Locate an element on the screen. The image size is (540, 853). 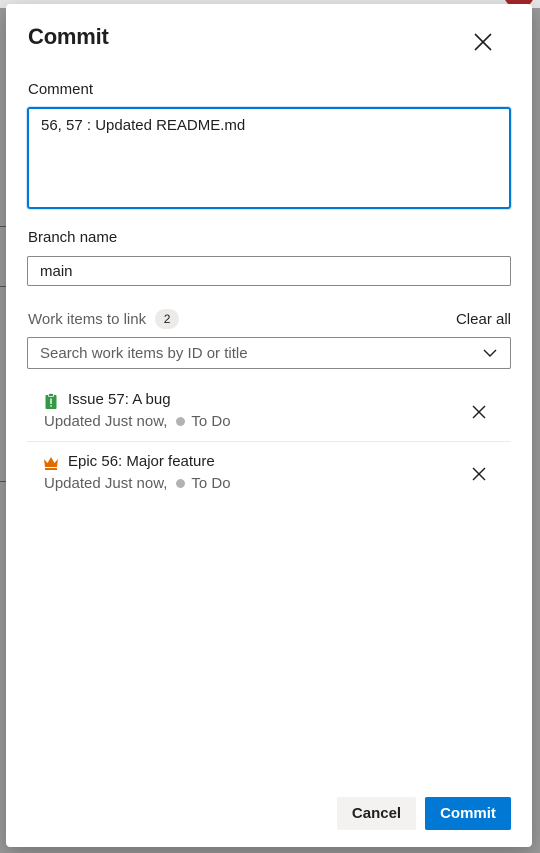
comment-label: Comment is located at coordinates (61, 89).